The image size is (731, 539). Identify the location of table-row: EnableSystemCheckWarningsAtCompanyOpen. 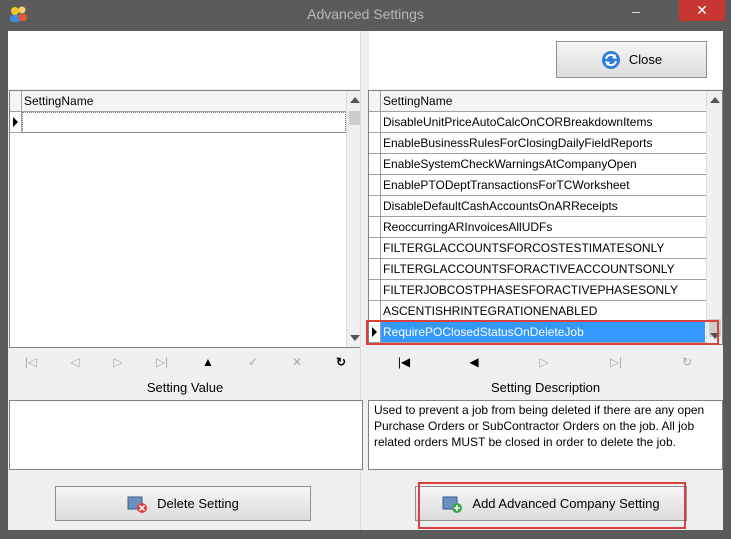
(537, 164).